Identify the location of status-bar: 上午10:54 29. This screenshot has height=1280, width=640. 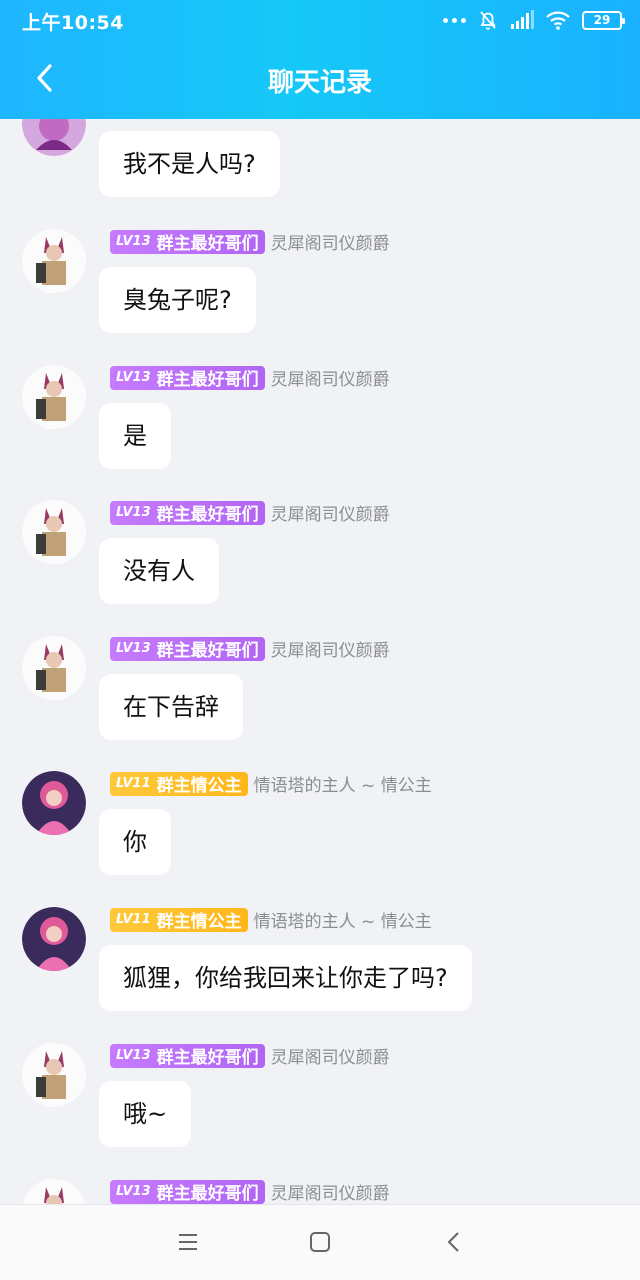
(320, 20).